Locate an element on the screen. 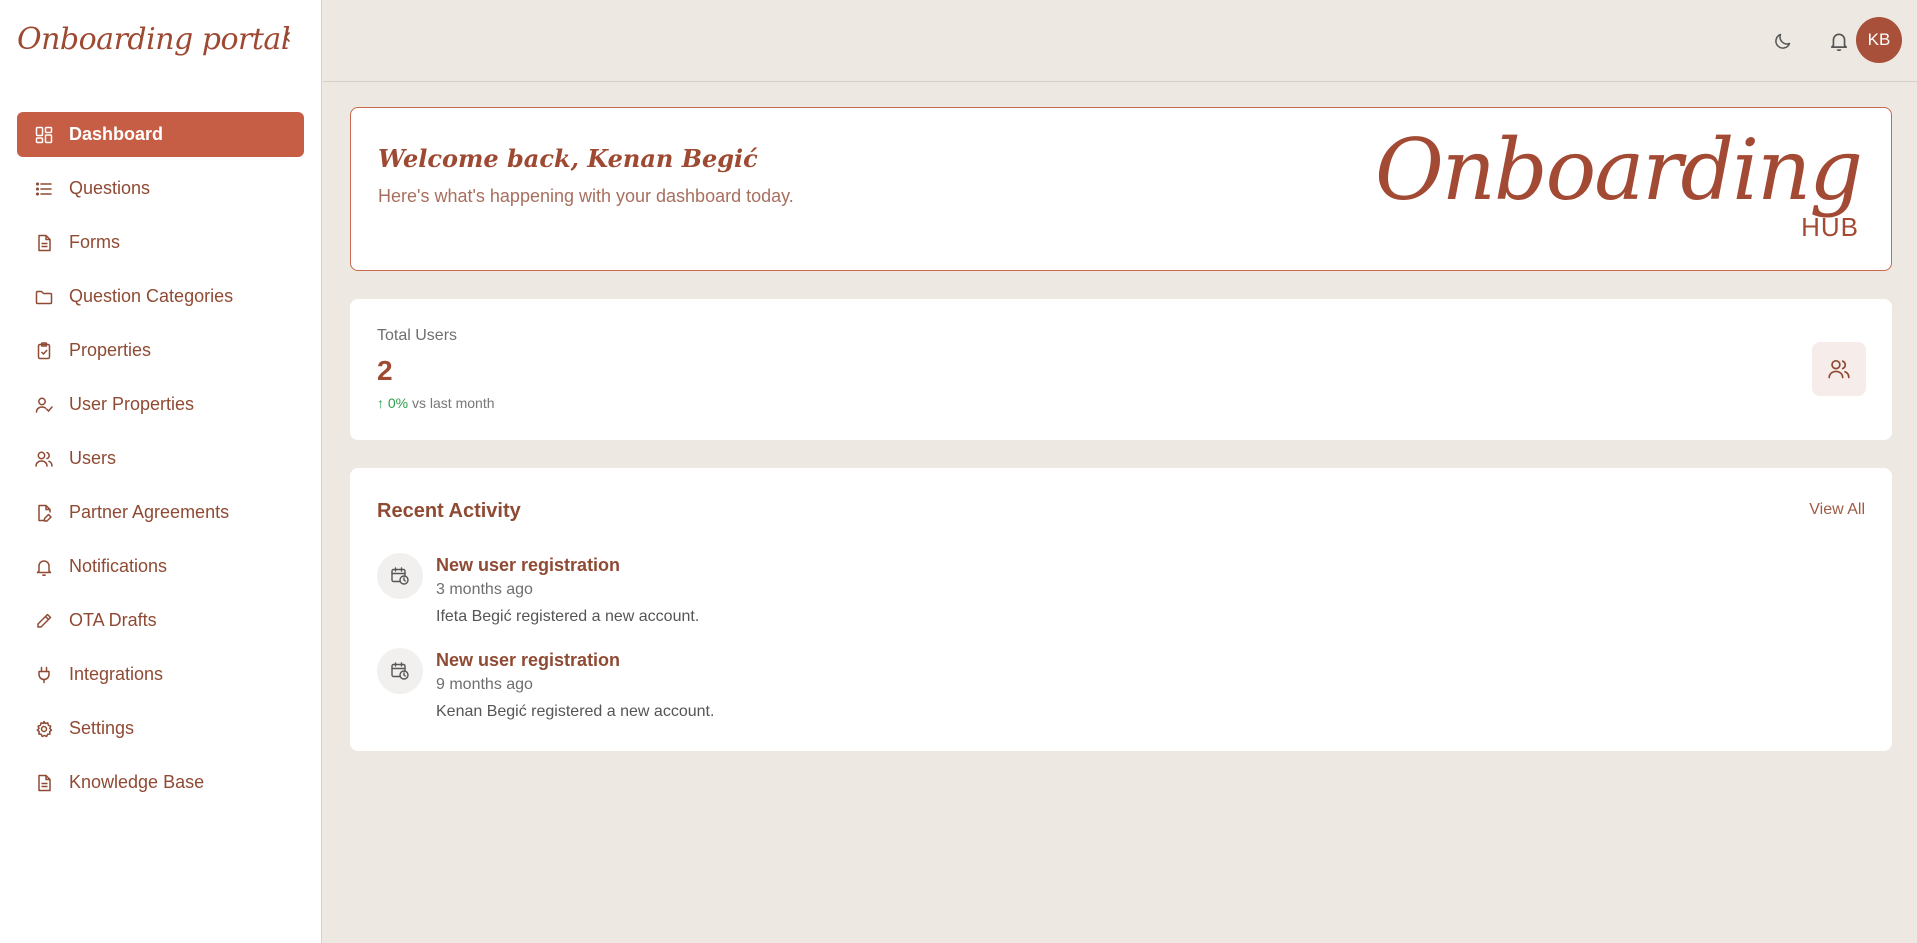  plug-icon is located at coordinates (44, 675).